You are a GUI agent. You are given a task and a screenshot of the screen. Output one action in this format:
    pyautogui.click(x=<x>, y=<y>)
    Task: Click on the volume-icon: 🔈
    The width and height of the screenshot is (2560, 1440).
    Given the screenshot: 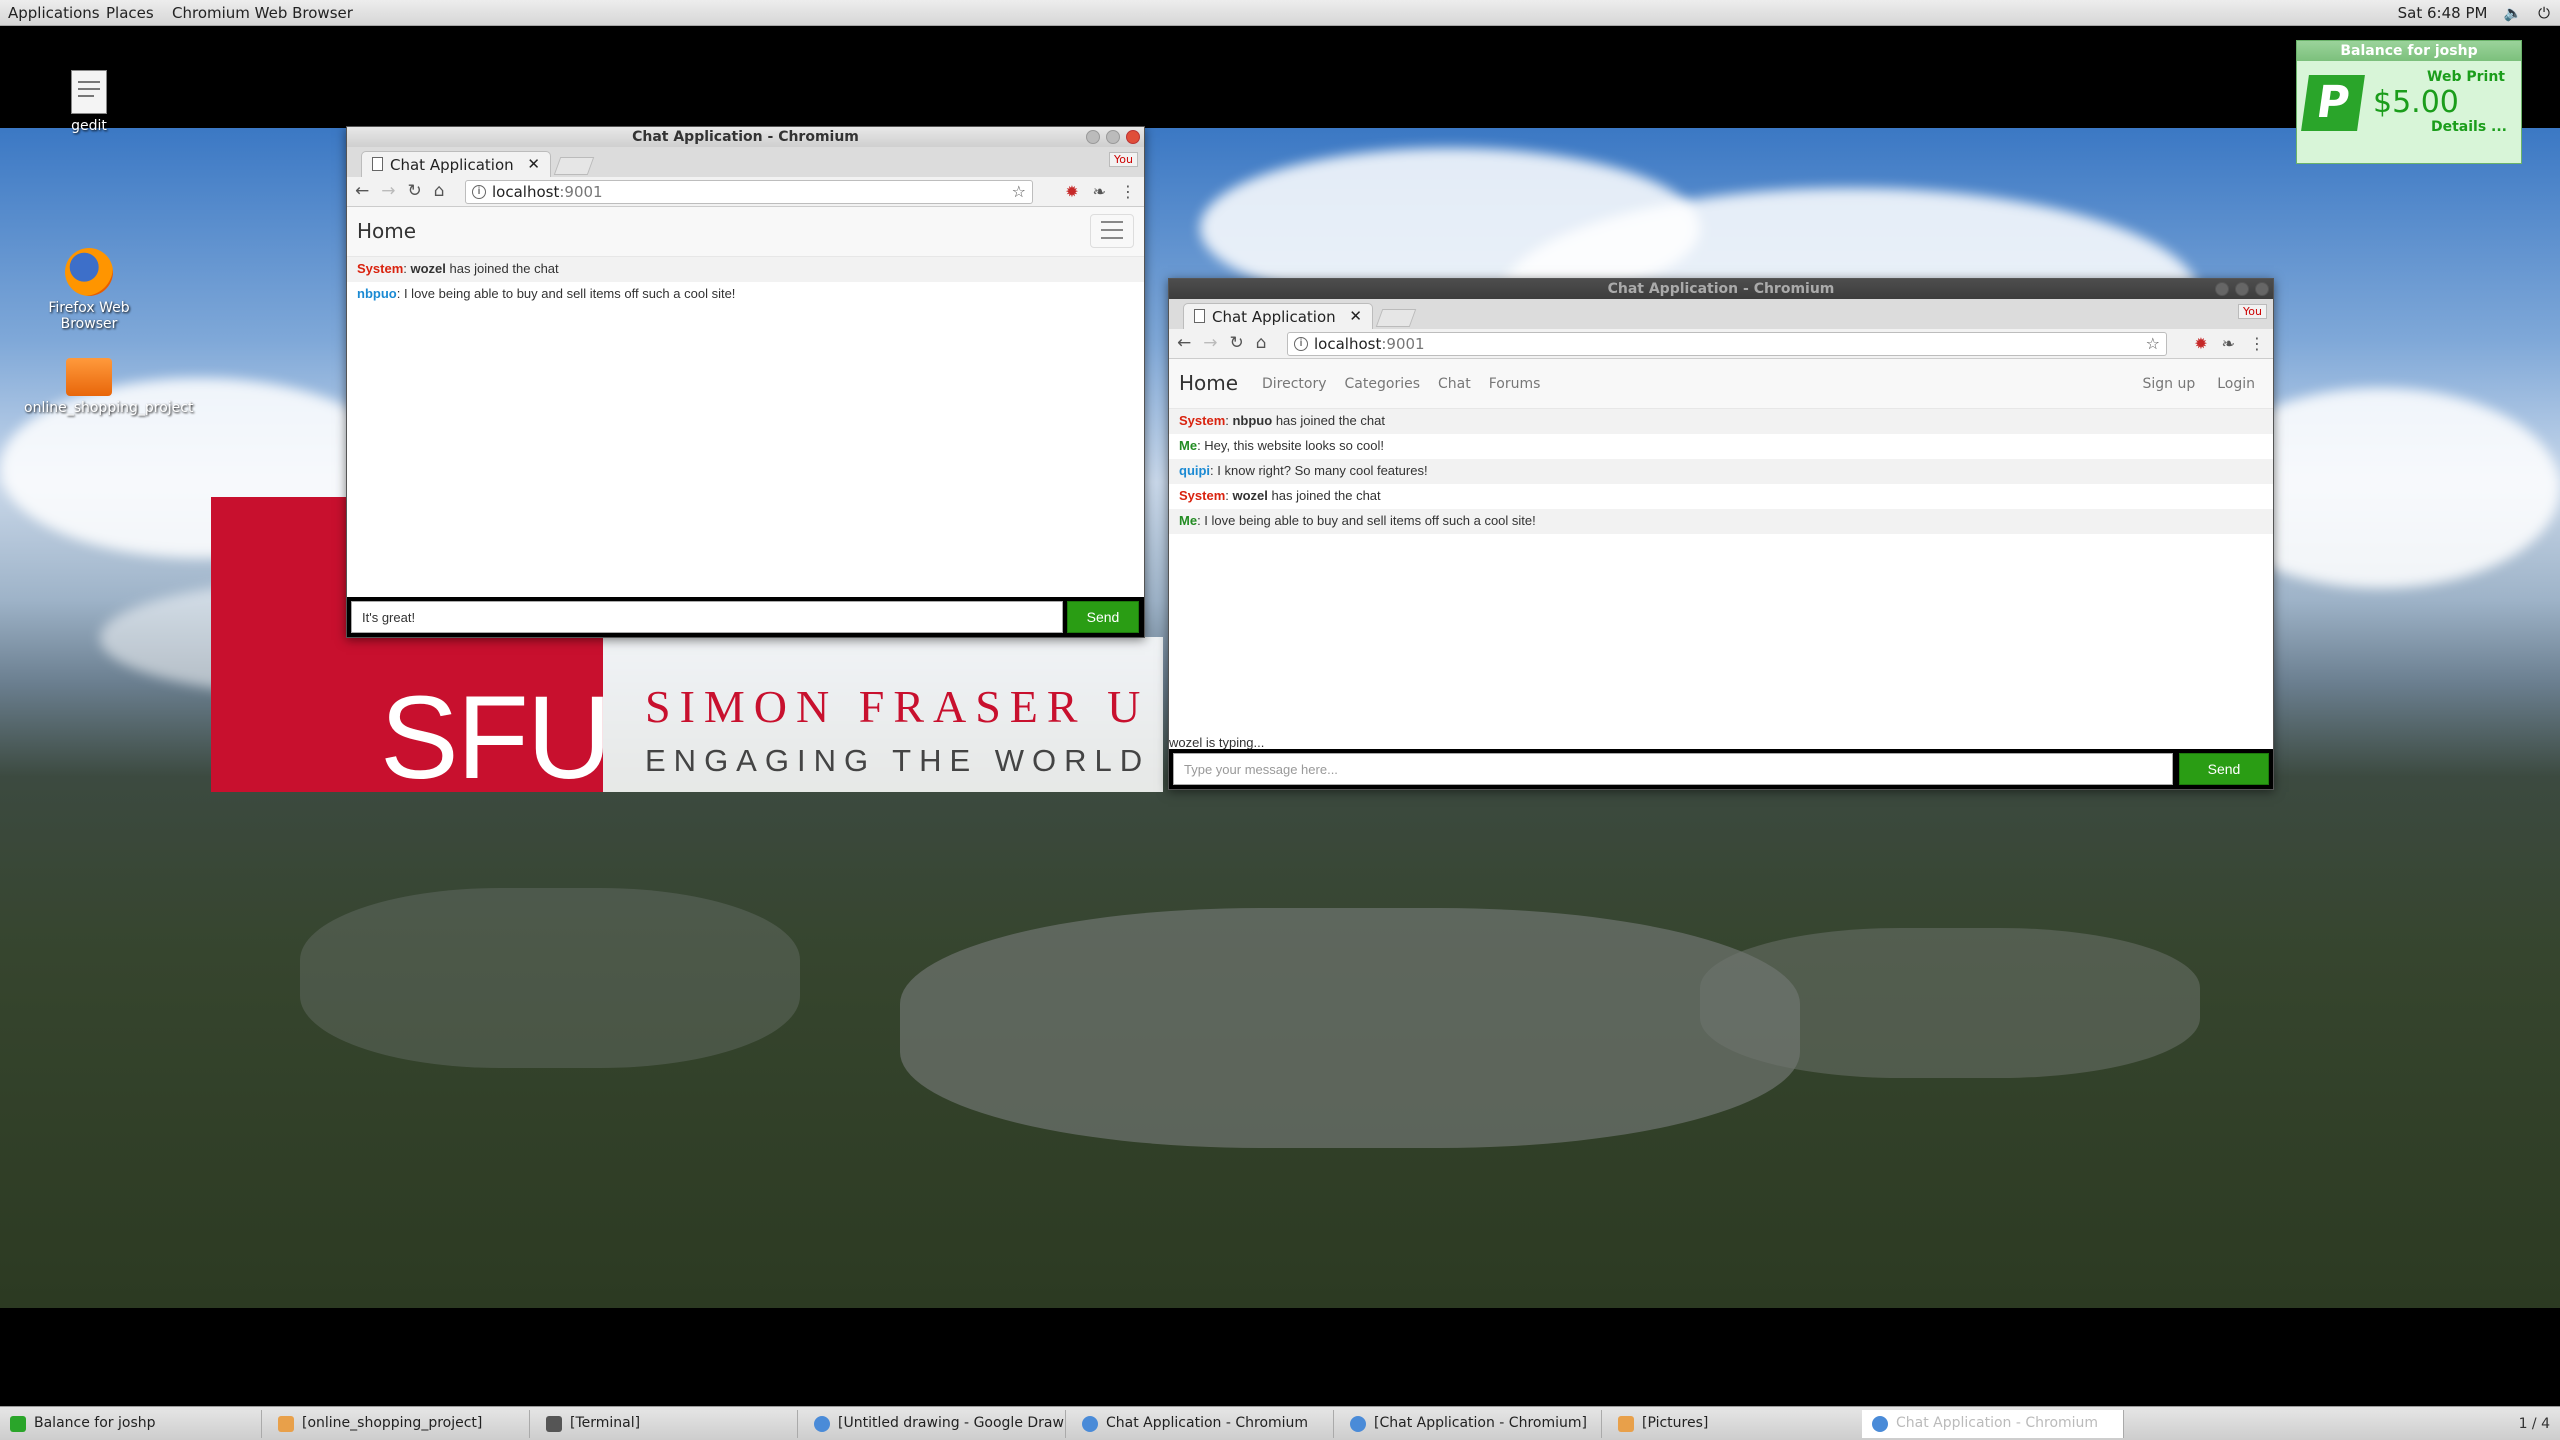 What is the action you would take?
    pyautogui.click(x=2512, y=13)
    